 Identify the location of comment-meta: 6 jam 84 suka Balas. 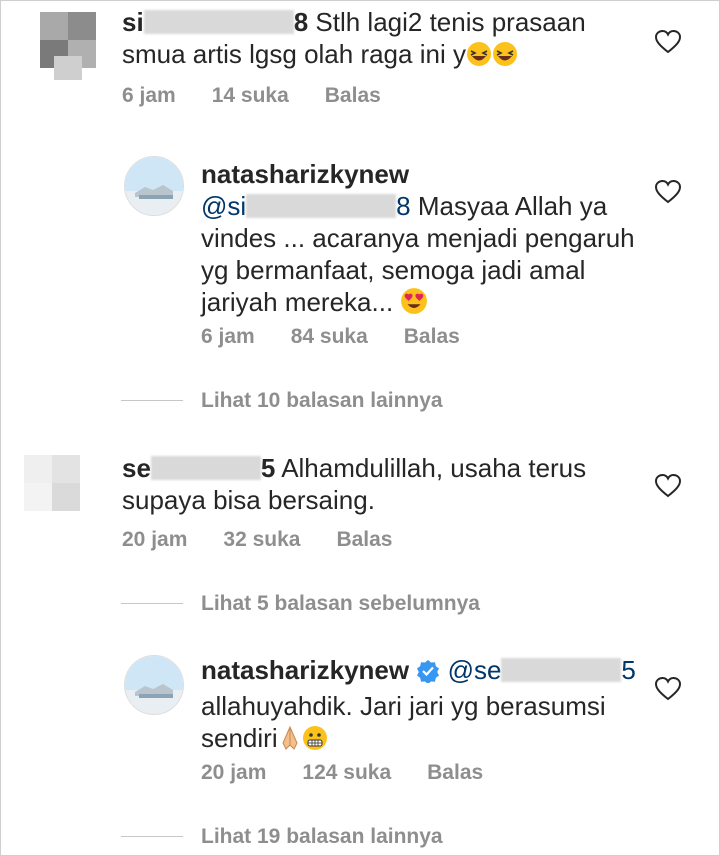
(348, 337).